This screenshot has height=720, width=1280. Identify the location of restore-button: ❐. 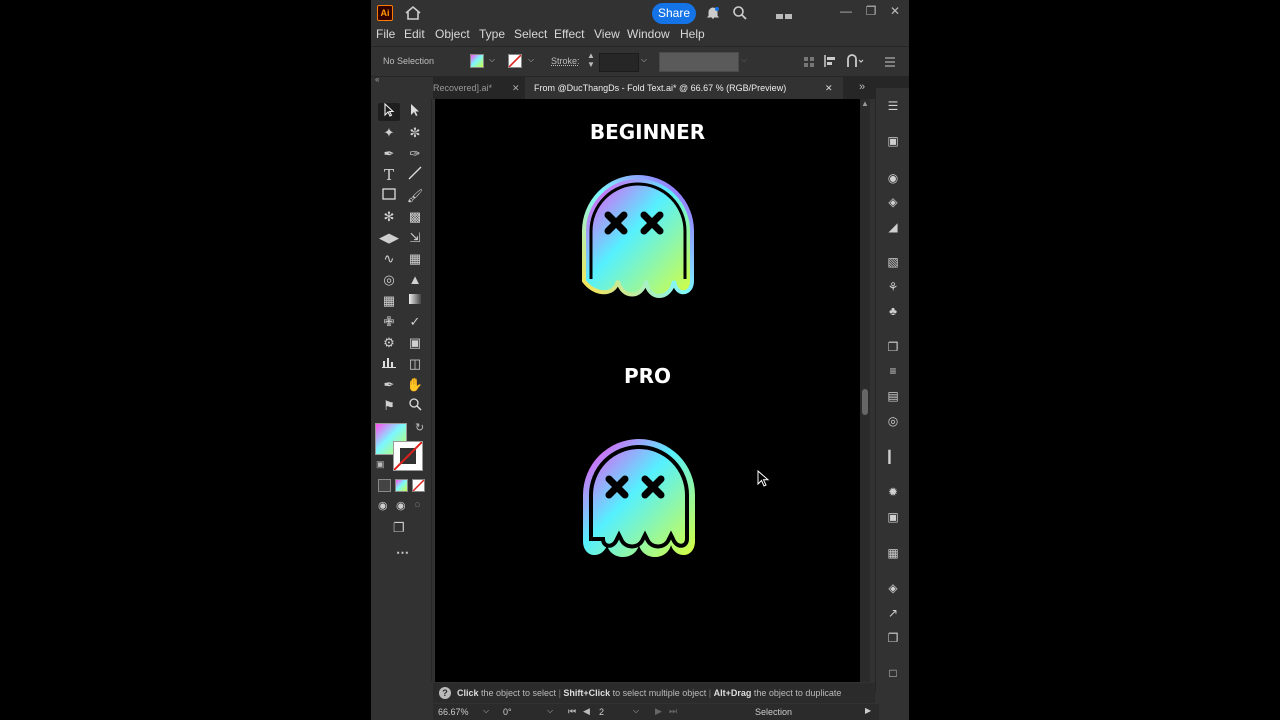
(871, 11).